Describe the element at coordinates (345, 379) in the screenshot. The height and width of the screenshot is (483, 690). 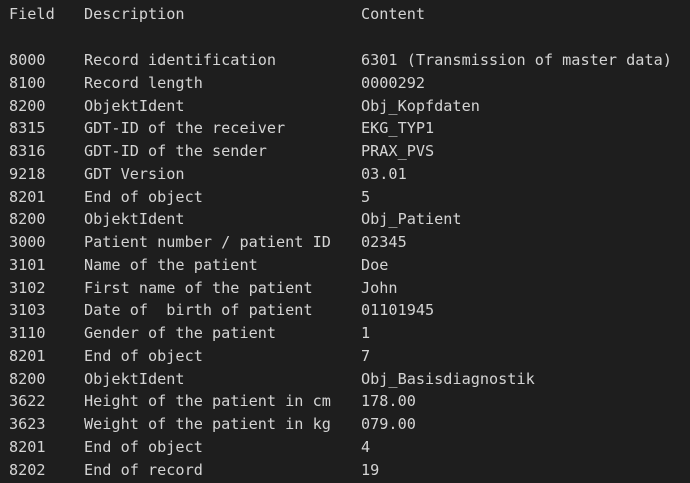
I see `table-row: 8200 ObjektIdent Obj_Basisdiagnostik` at that location.